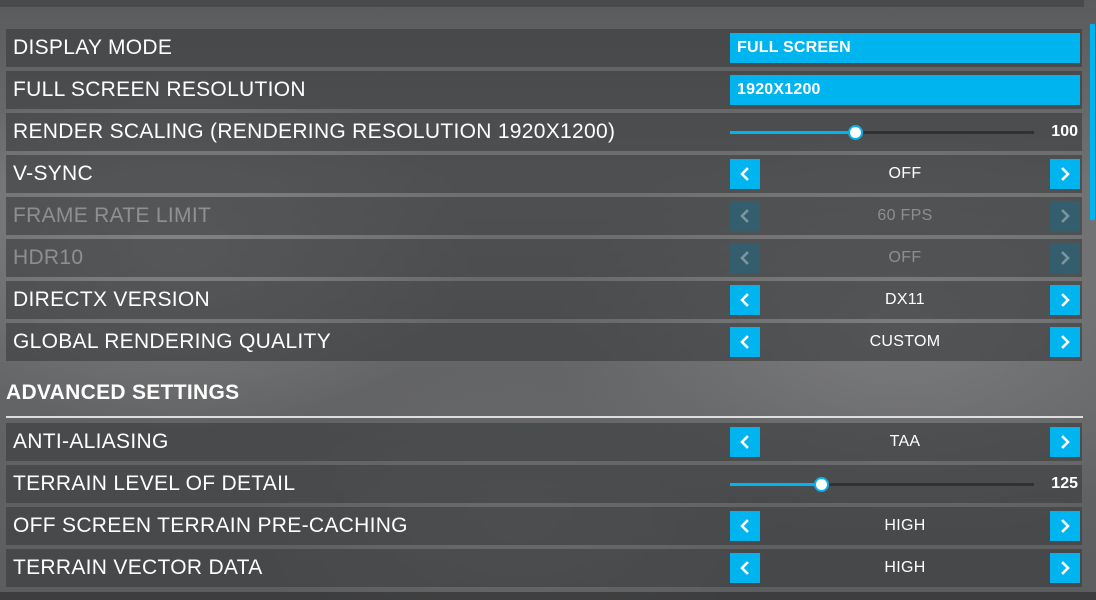  I want to click on directx-version-prev-button, so click(745, 300).